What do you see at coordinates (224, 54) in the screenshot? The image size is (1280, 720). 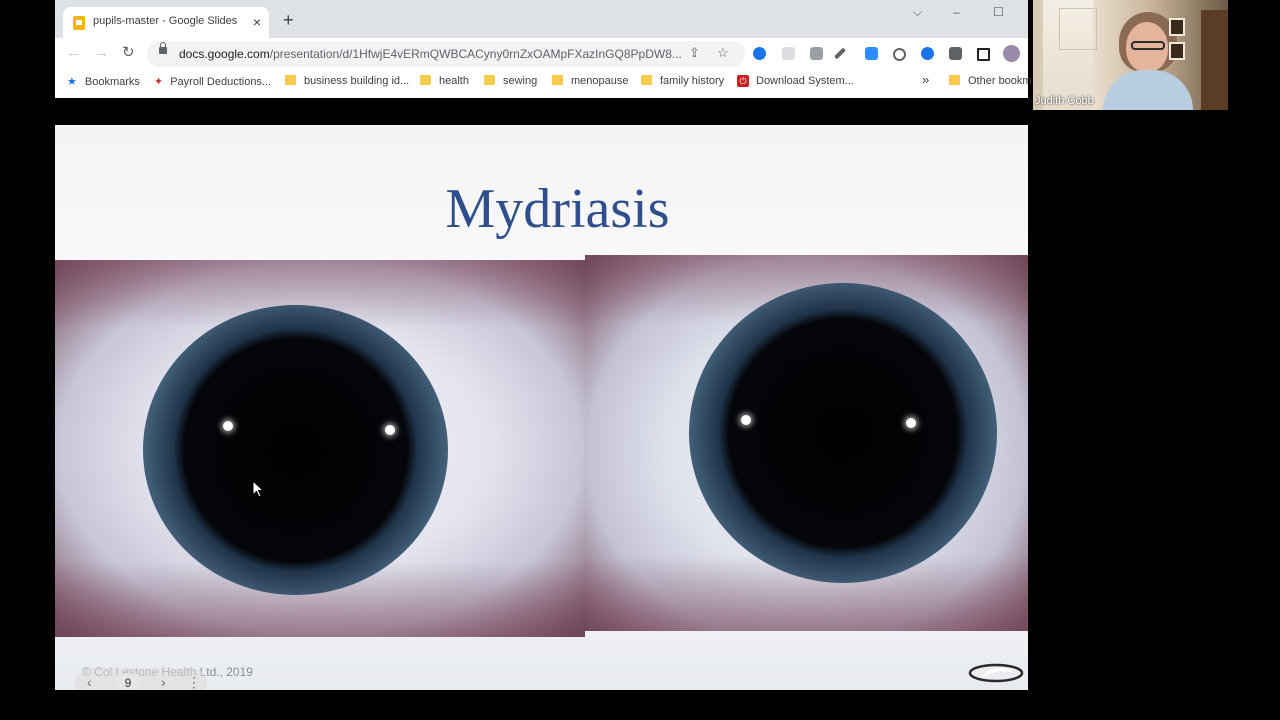 I see `url-host: docs.google.com` at bounding box center [224, 54].